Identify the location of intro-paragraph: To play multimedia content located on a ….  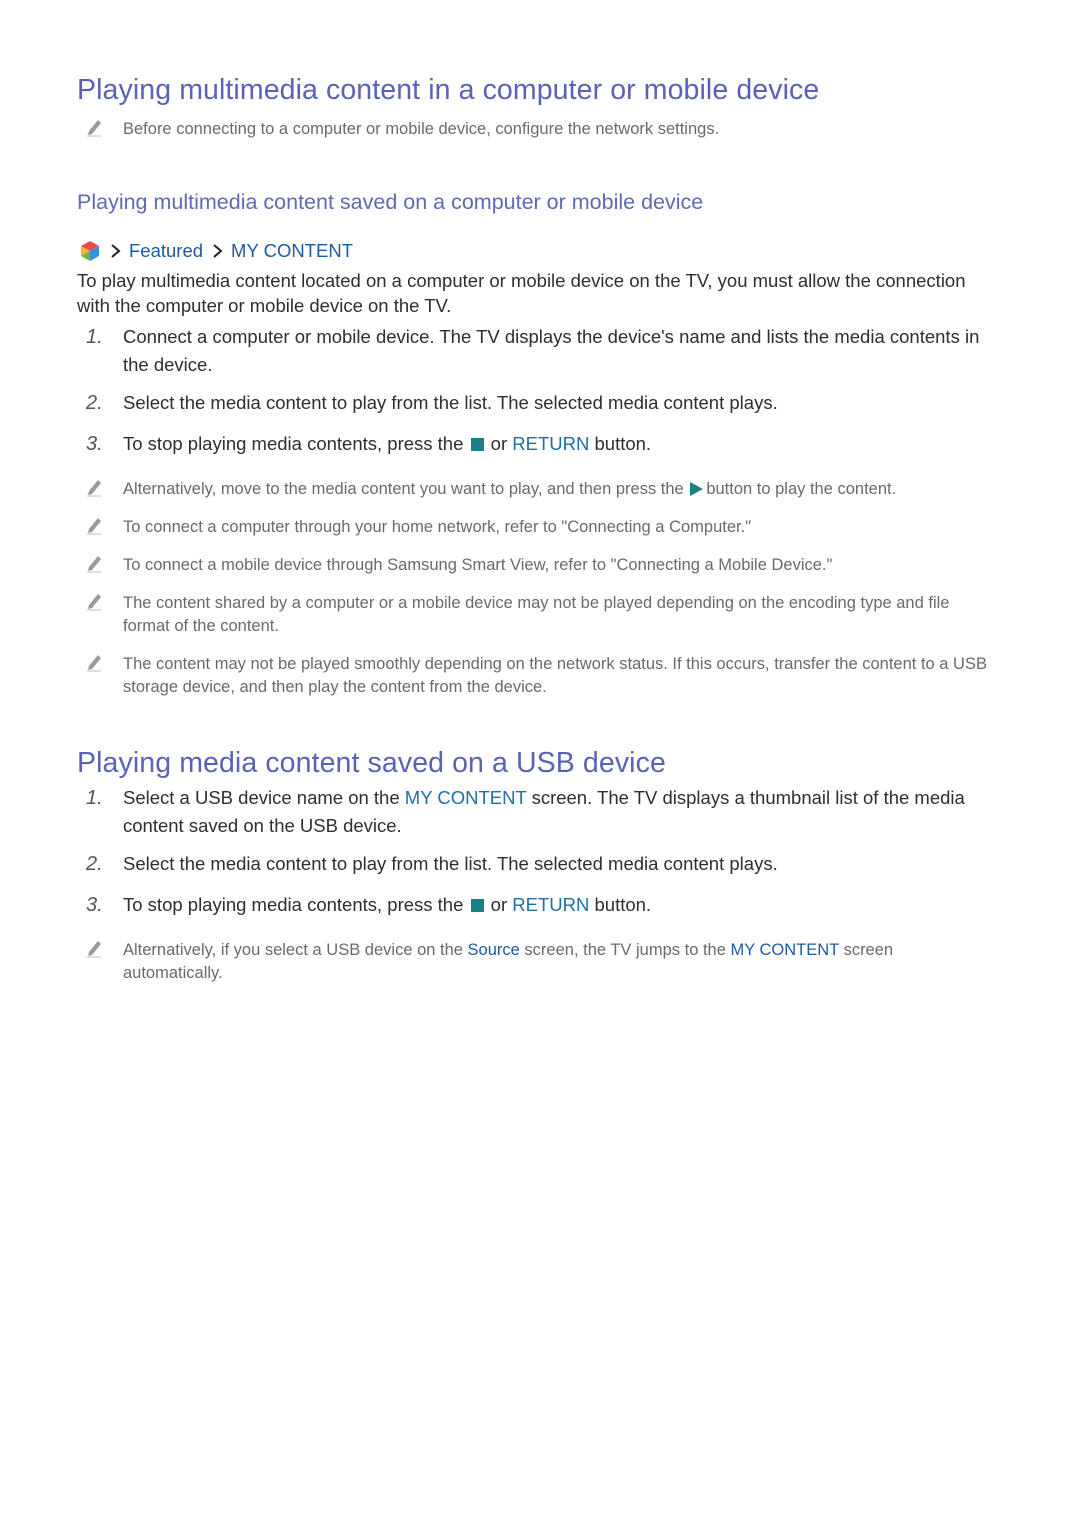
(521, 293).